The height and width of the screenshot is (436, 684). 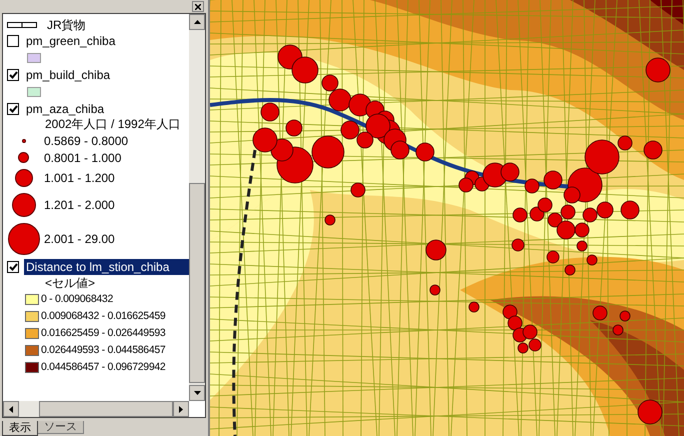 I want to click on class-label: 0.026449593 - 0.044586457, so click(x=103, y=350).